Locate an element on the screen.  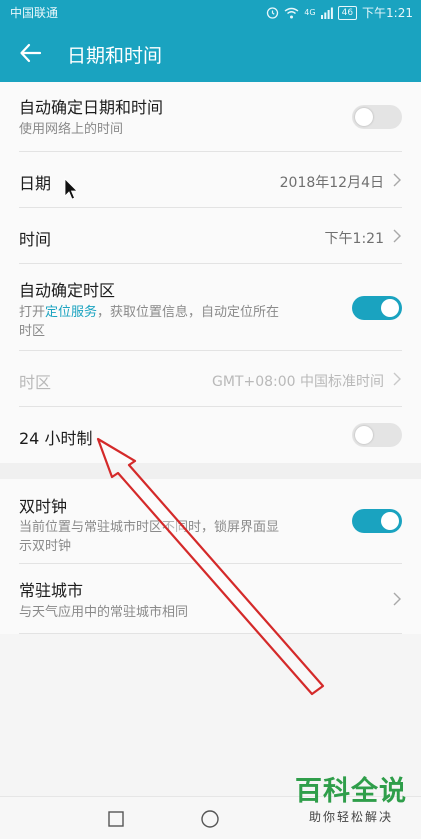
setting-timezone: 时区 GMT+08:00 中国标准时间 is located at coordinates (210, 379).